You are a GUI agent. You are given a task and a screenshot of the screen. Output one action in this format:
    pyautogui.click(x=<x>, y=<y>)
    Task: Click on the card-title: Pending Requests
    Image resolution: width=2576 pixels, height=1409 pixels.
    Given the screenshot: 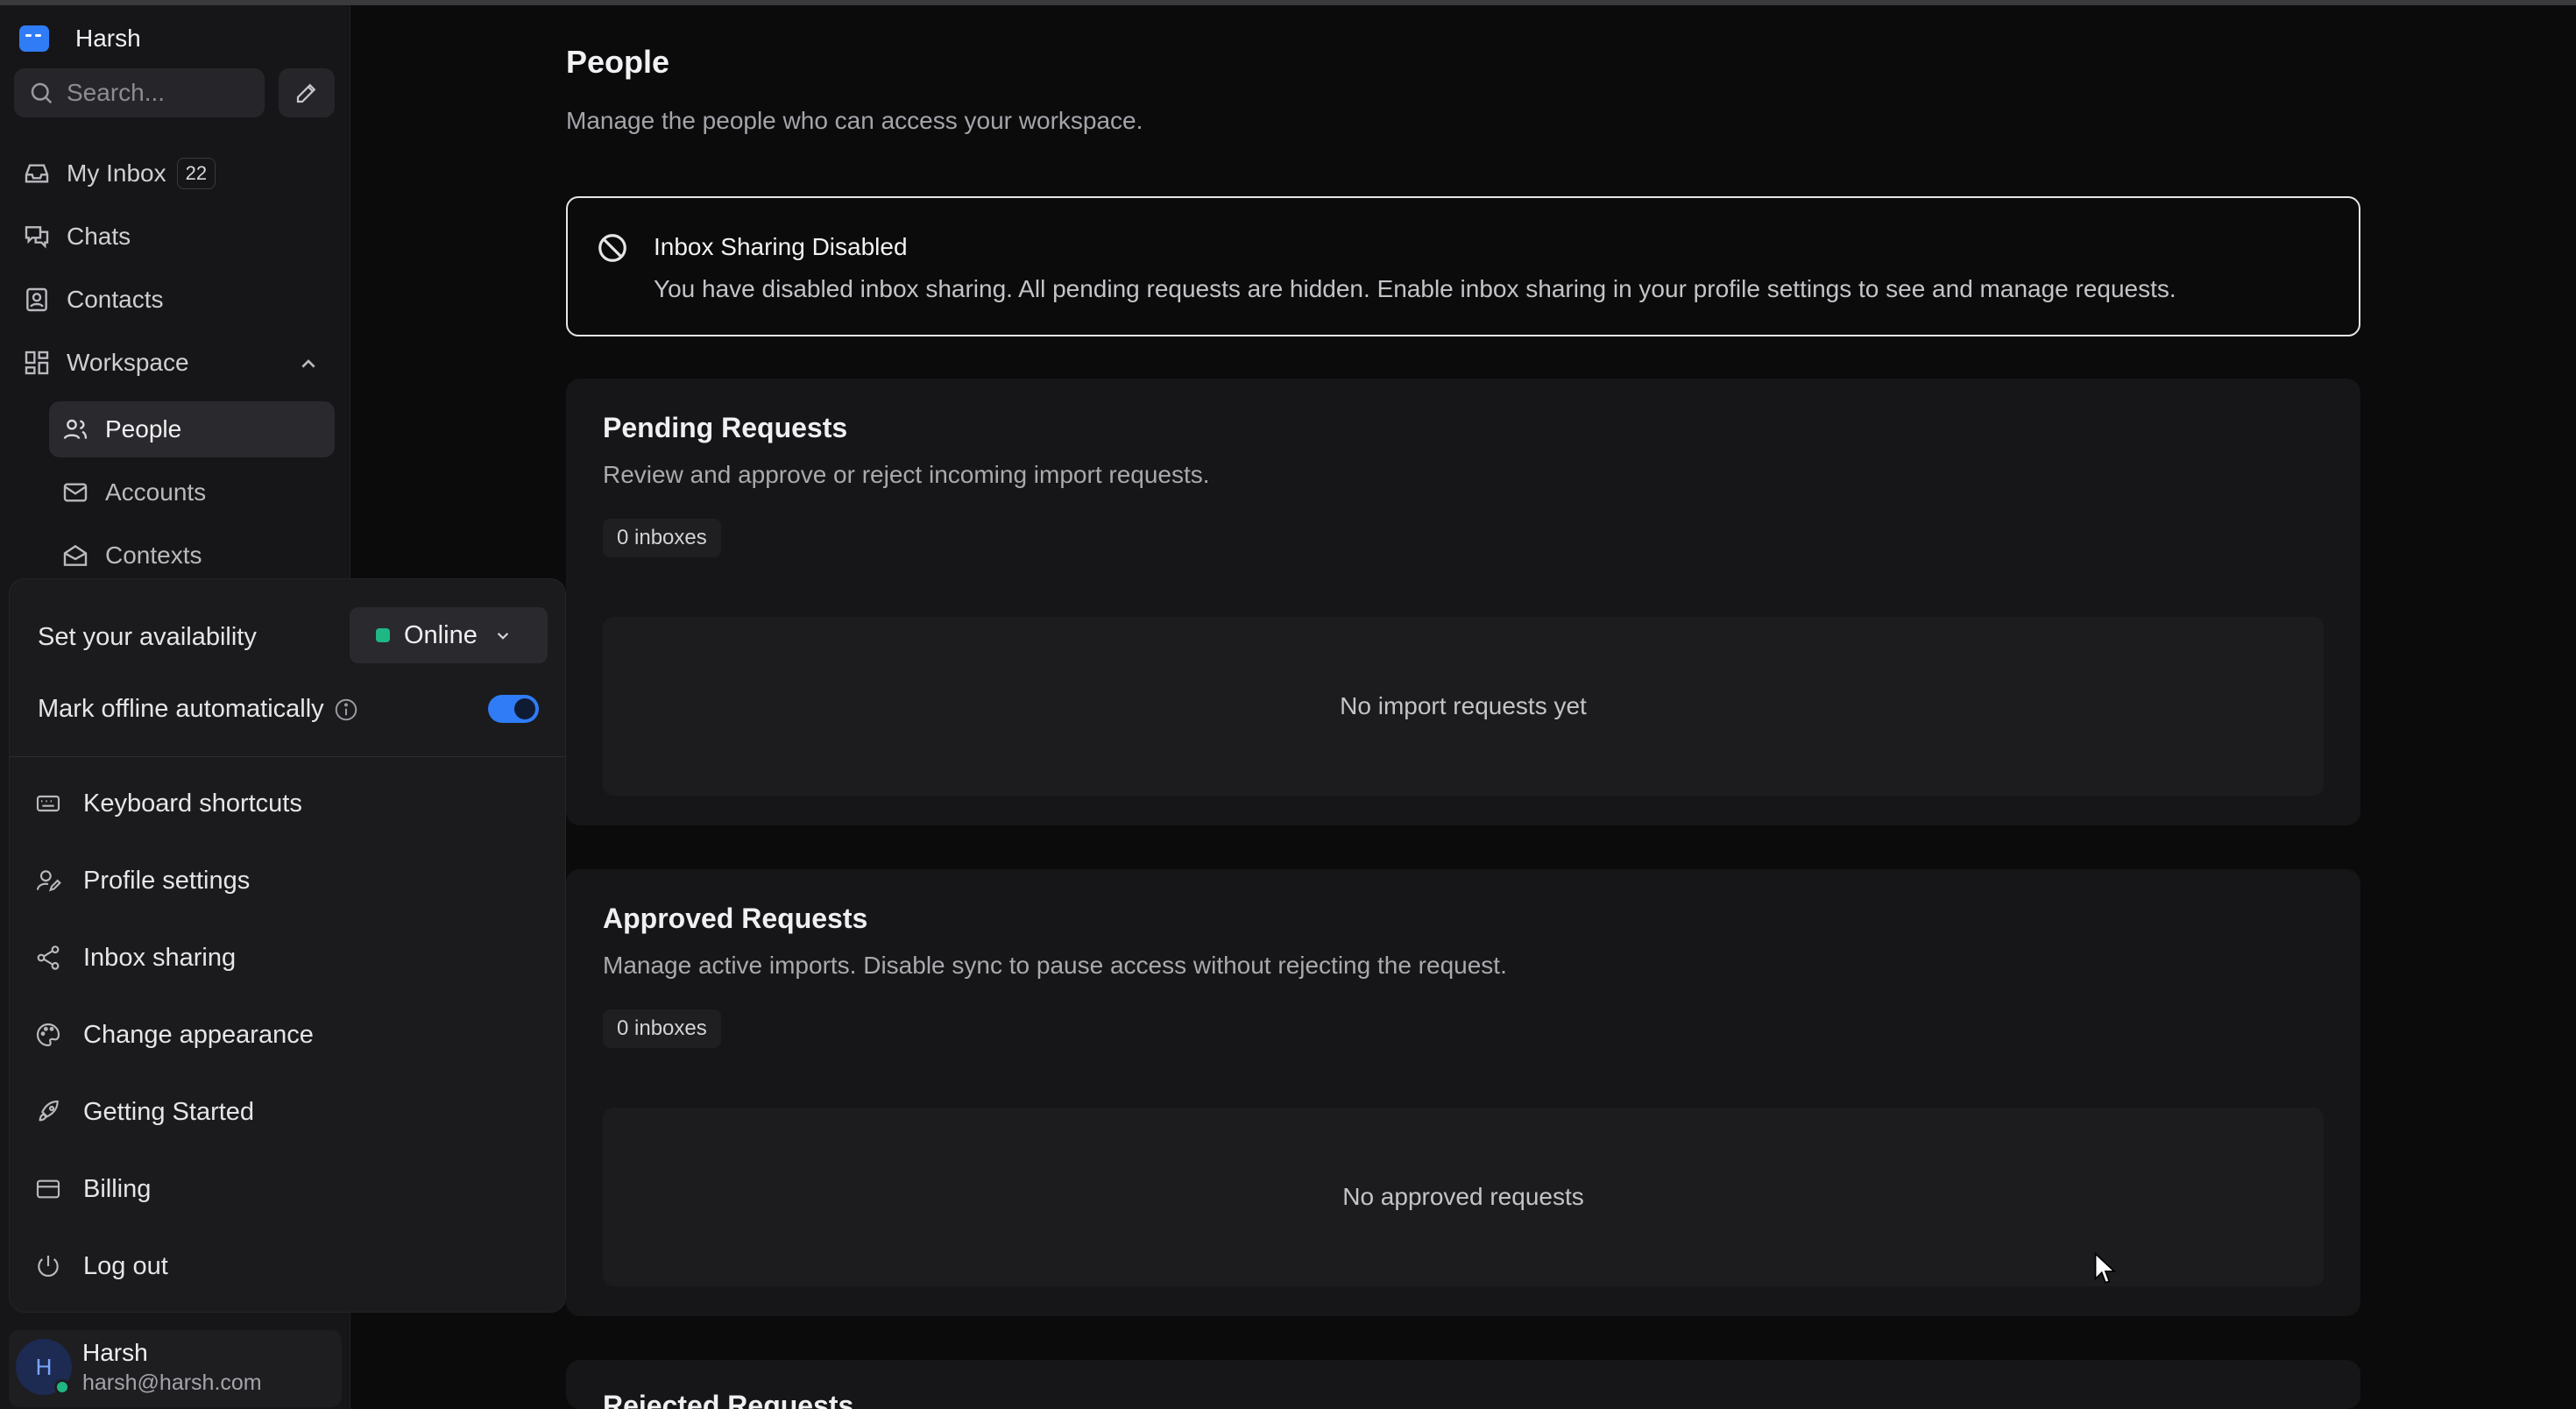 What is the action you would take?
    pyautogui.click(x=725, y=428)
    